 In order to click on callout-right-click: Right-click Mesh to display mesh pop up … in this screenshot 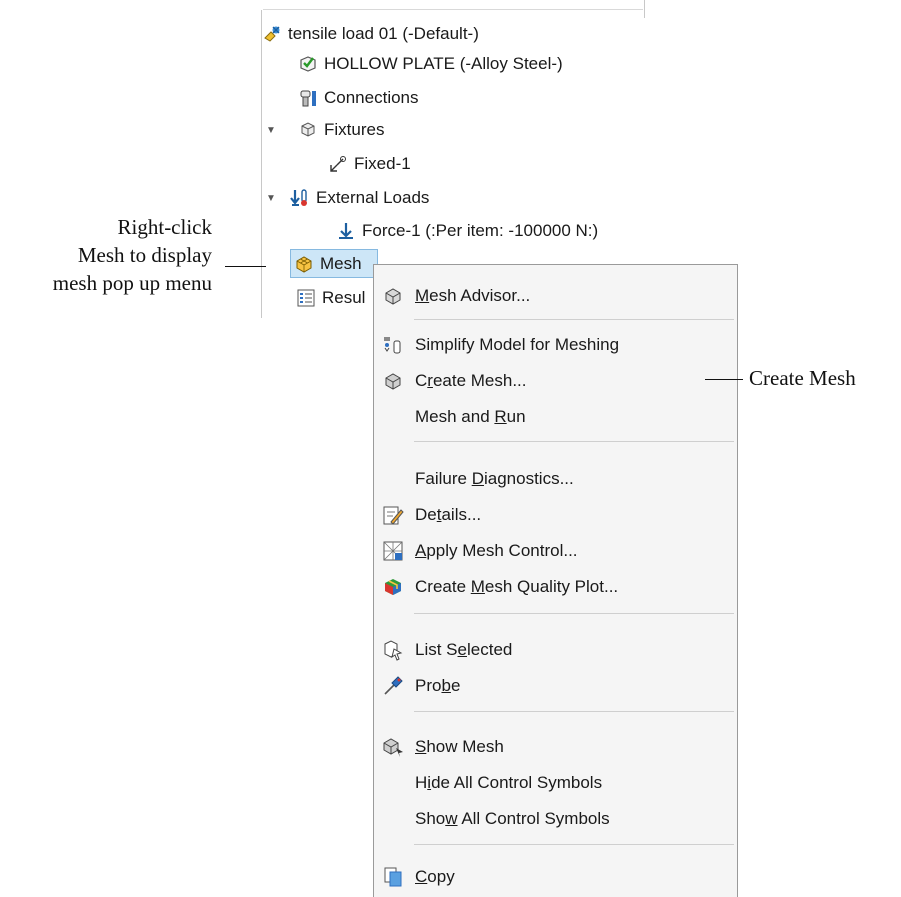, I will do `click(132, 255)`.